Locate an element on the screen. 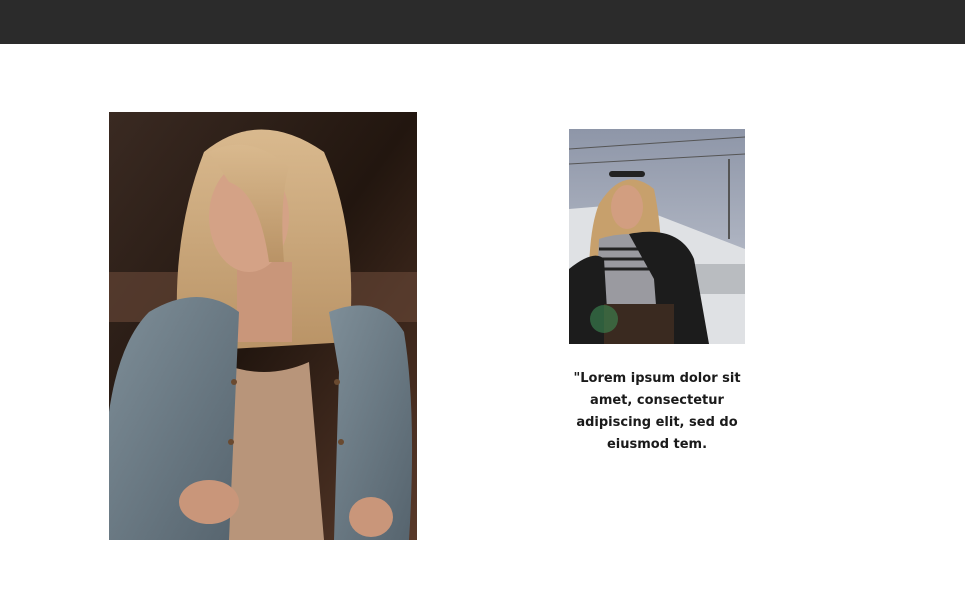  portrait-photo-icon is located at coordinates (657, 236).